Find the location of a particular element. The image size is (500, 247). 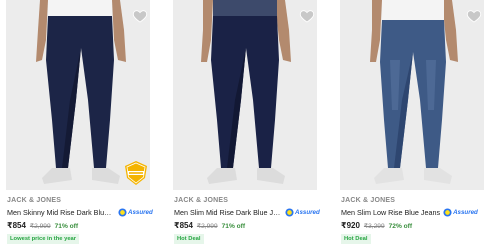

original-price: ₹3,299 is located at coordinates (374, 226).